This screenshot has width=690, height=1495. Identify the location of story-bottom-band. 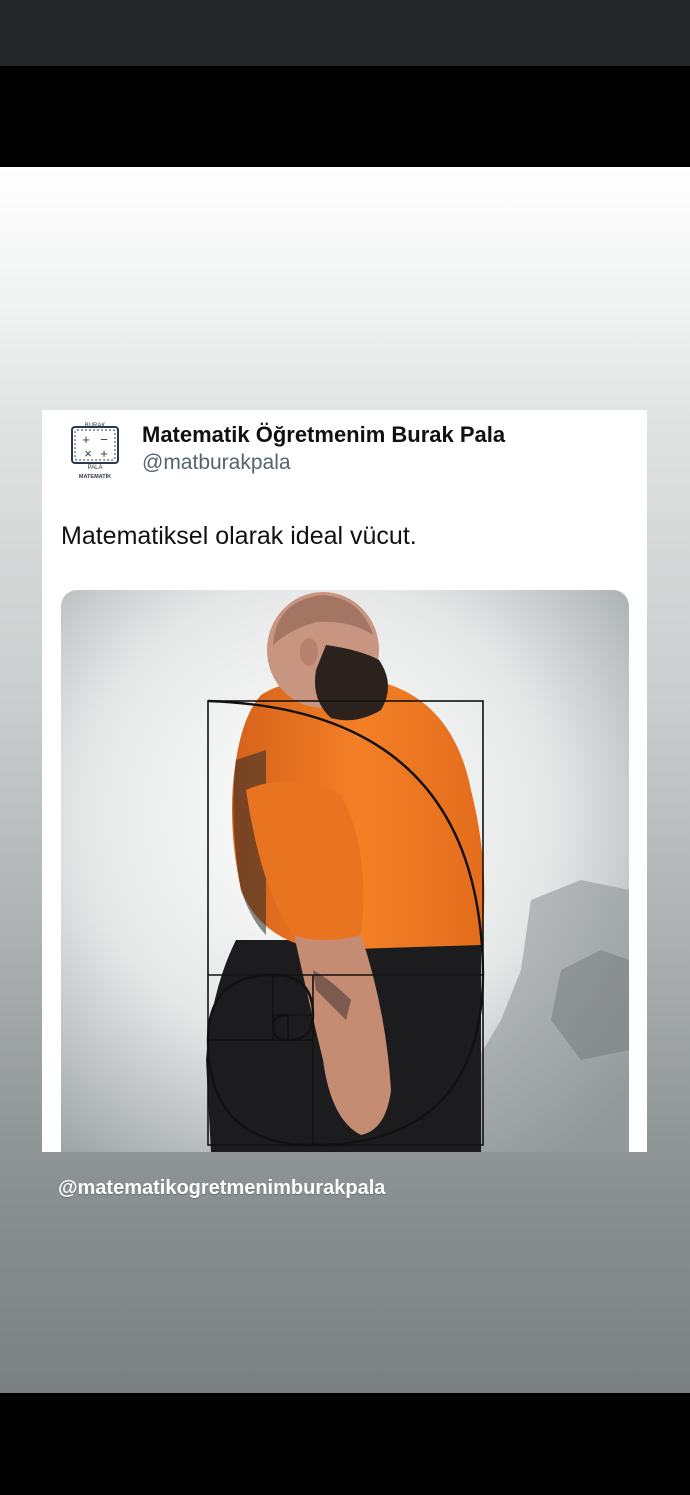
(345, 1444).